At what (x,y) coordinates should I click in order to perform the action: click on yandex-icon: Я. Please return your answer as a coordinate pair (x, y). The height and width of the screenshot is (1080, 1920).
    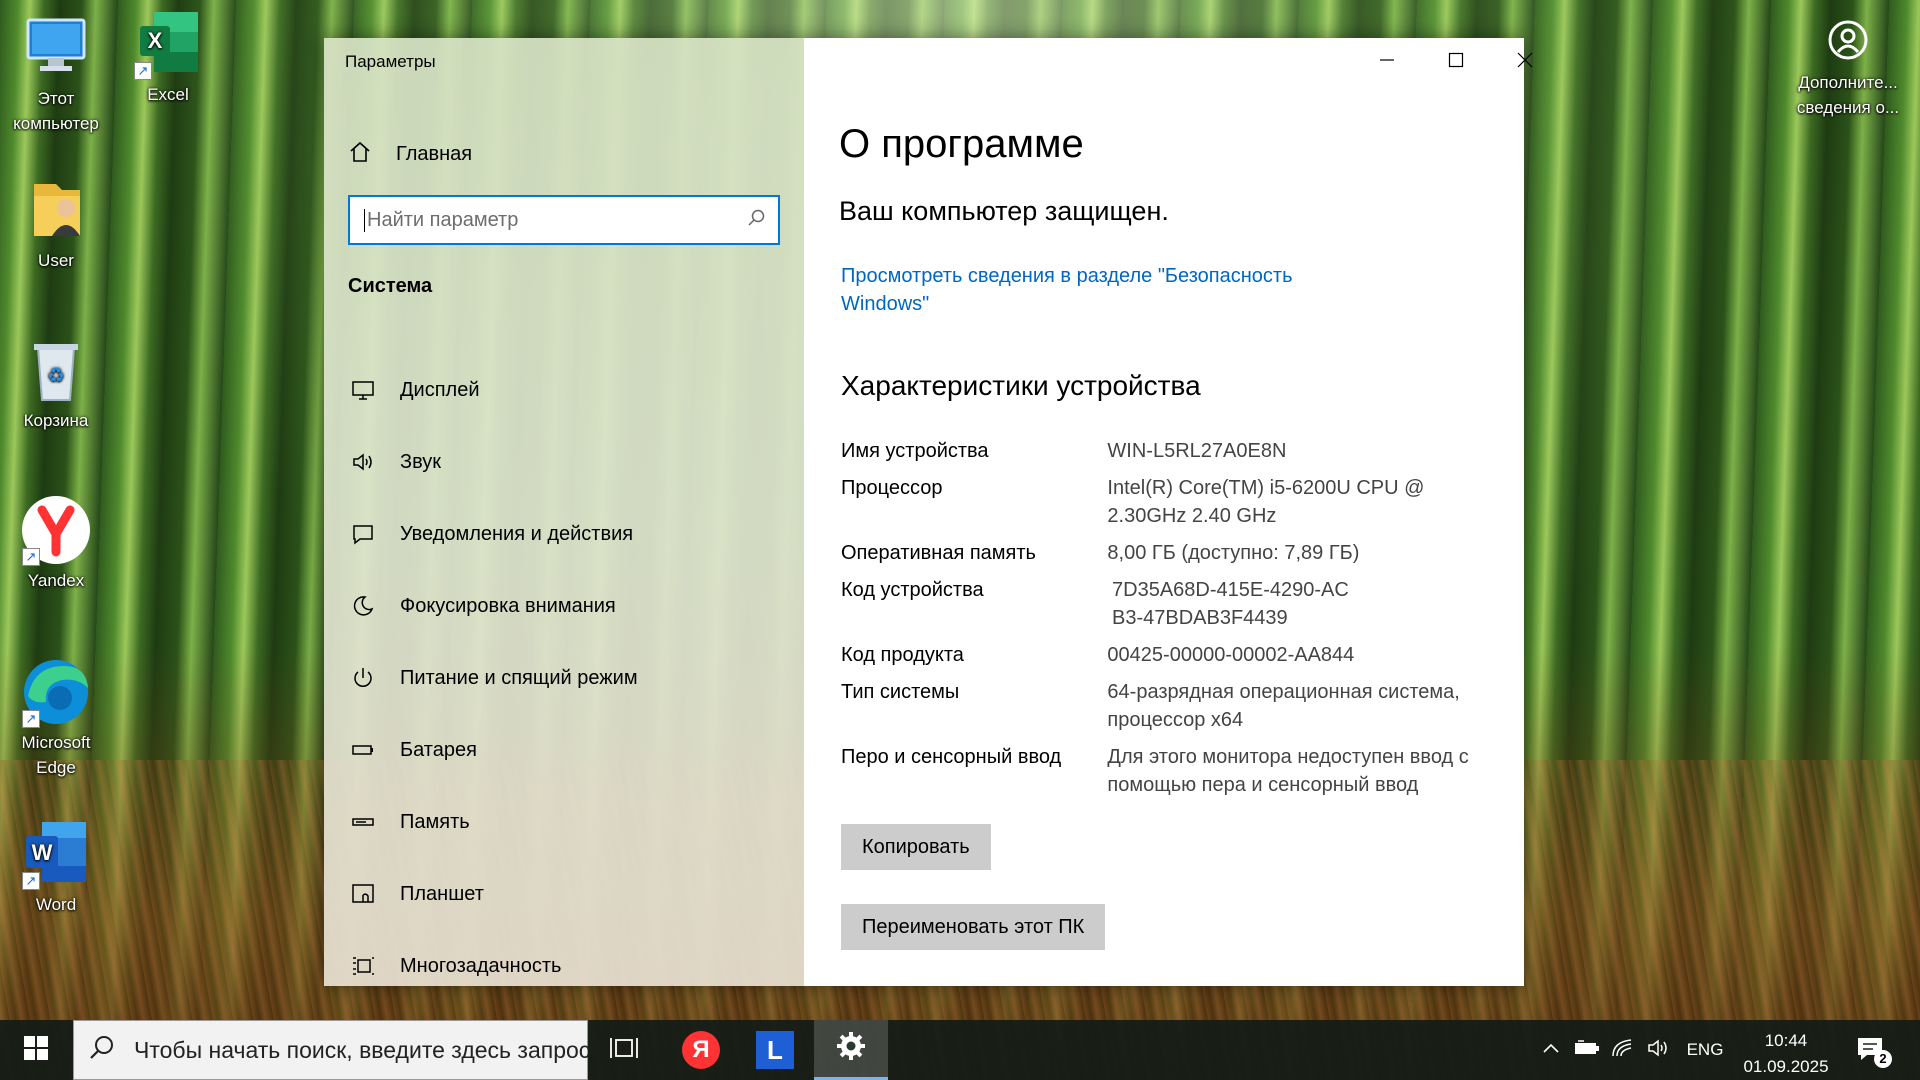
    Looking at the image, I should click on (701, 1050).